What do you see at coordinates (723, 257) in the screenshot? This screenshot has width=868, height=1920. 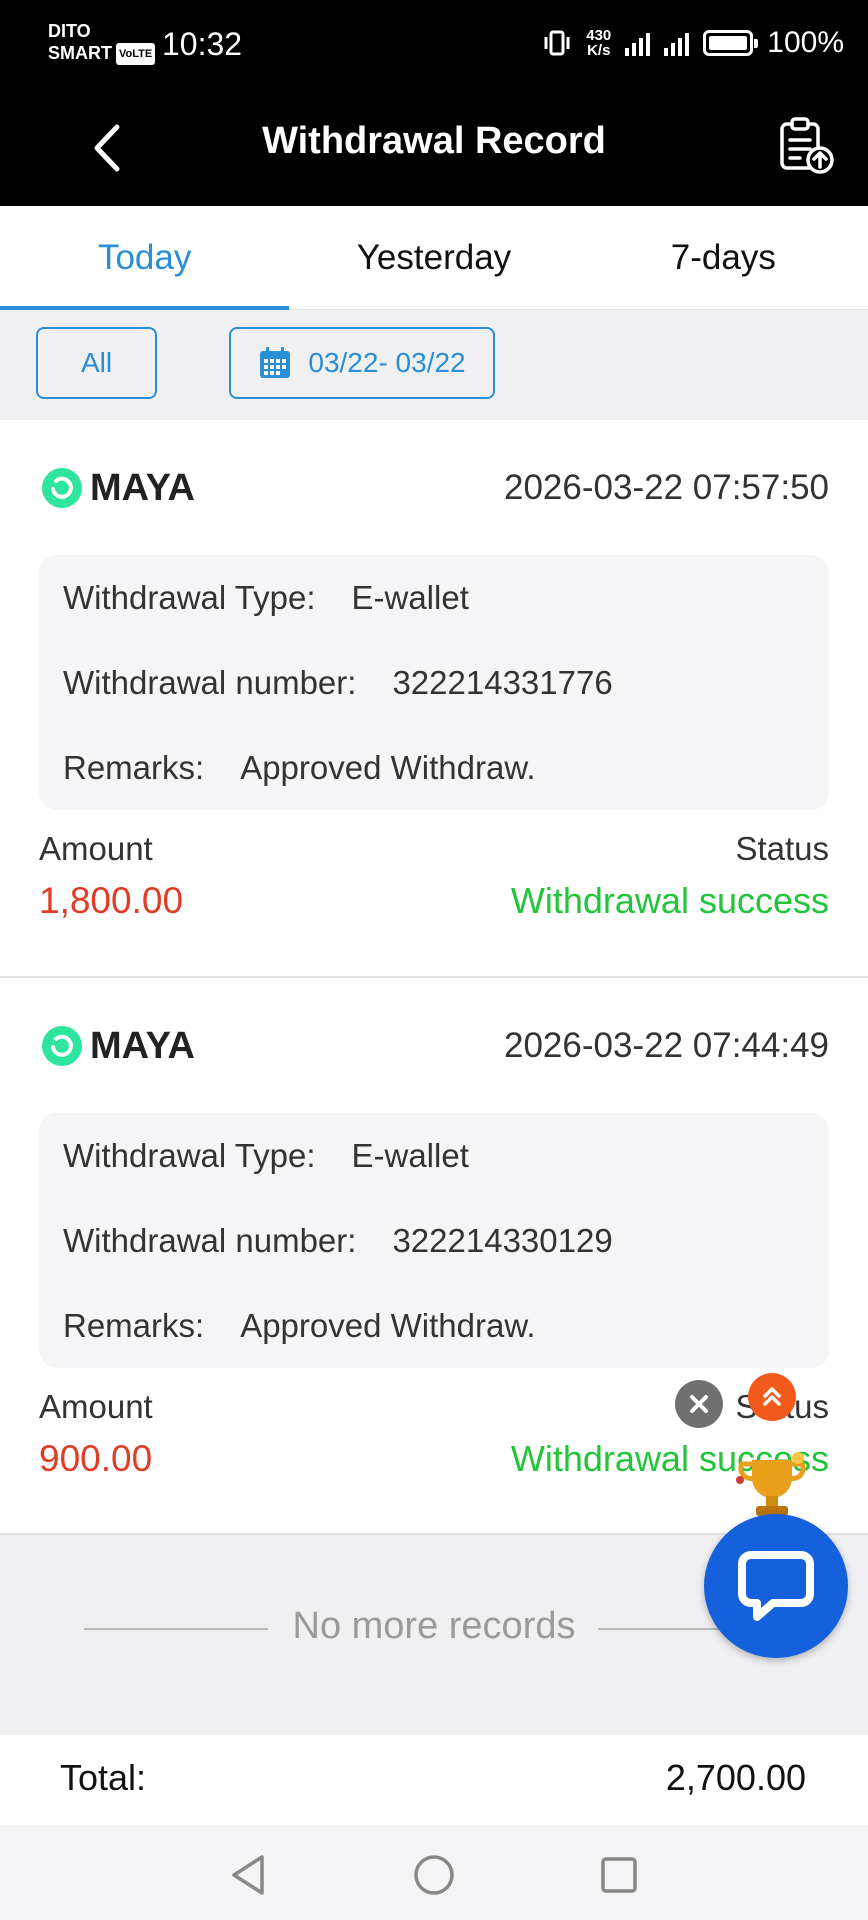 I see `tab-7-days: 7-days` at bounding box center [723, 257].